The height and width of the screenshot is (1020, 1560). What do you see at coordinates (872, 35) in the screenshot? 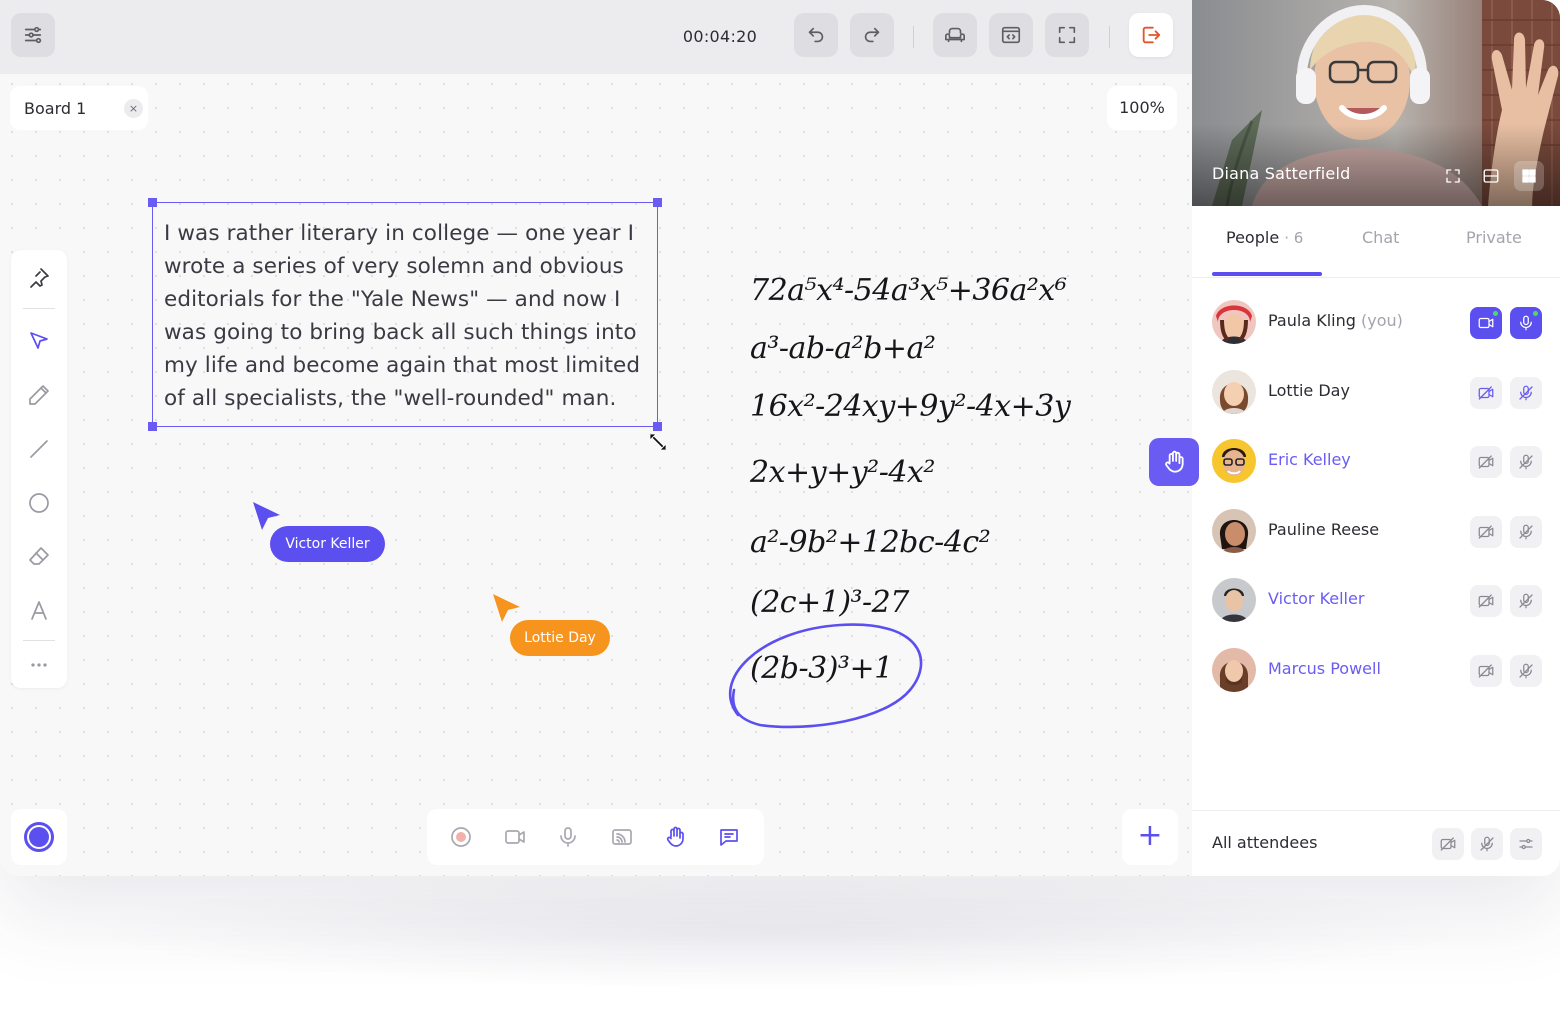
I see `redo-button` at bounding box center [872, 35].